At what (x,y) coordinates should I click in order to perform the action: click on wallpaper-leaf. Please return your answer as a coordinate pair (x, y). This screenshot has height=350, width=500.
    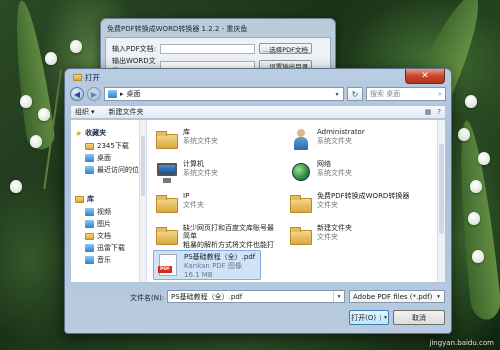
    Looking at the image, I should click on (32, 76).